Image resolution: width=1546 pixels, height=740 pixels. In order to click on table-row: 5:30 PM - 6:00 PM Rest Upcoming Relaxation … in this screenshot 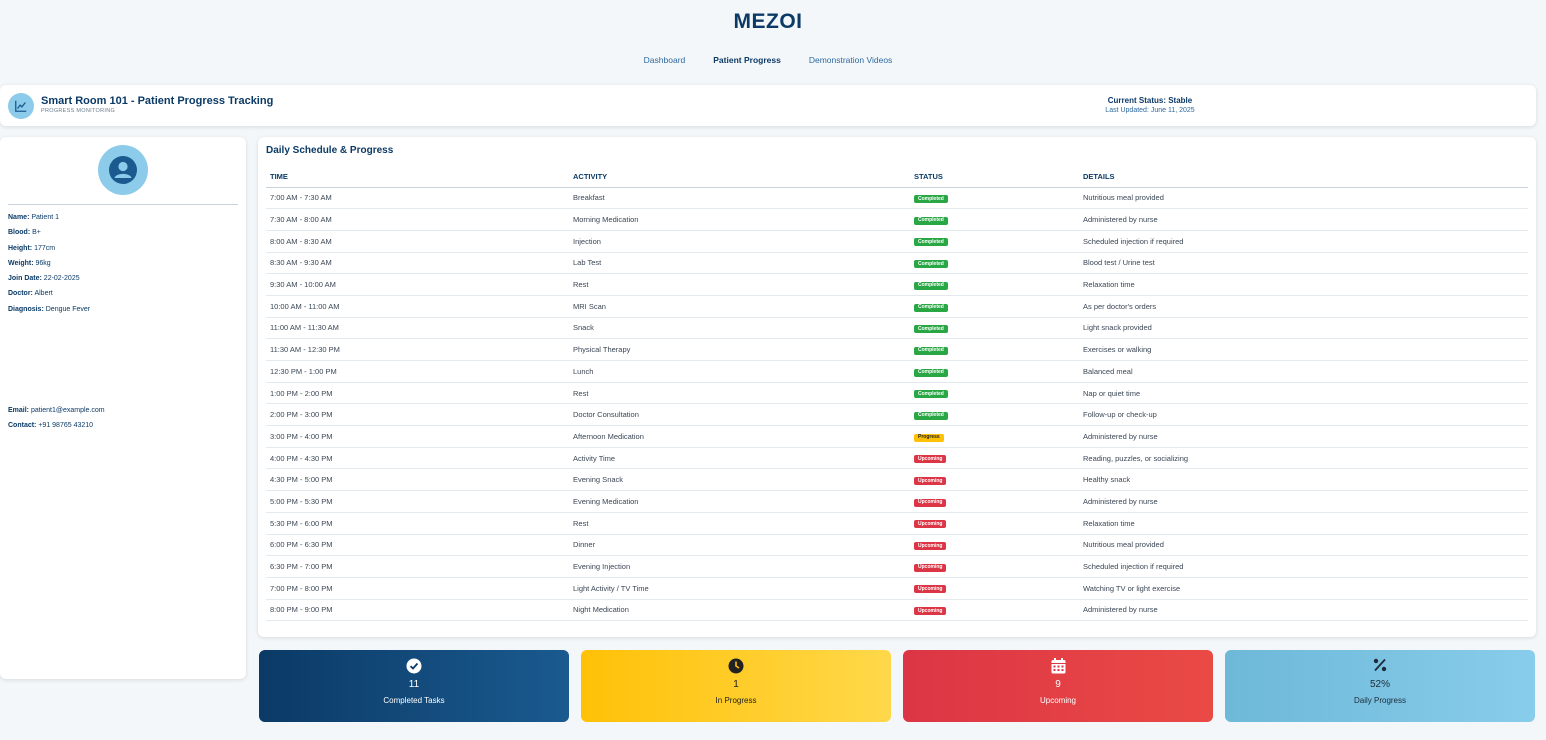, I will do `click(897, 523)`.